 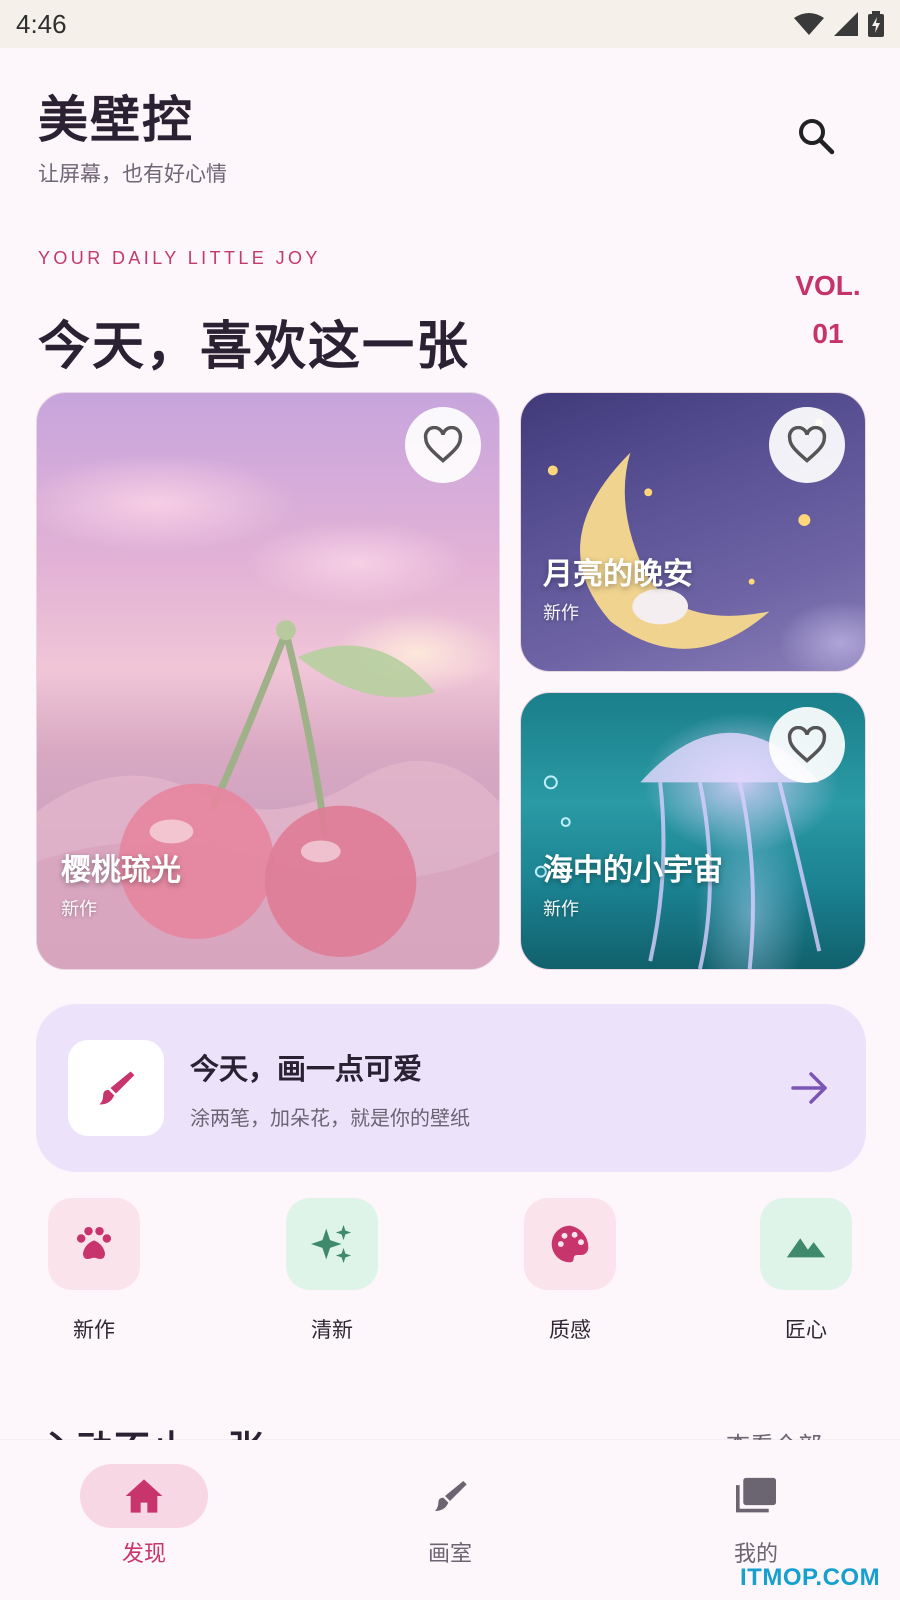 I want to click on nav-mine: 我的, so click(x=756, y=1516).